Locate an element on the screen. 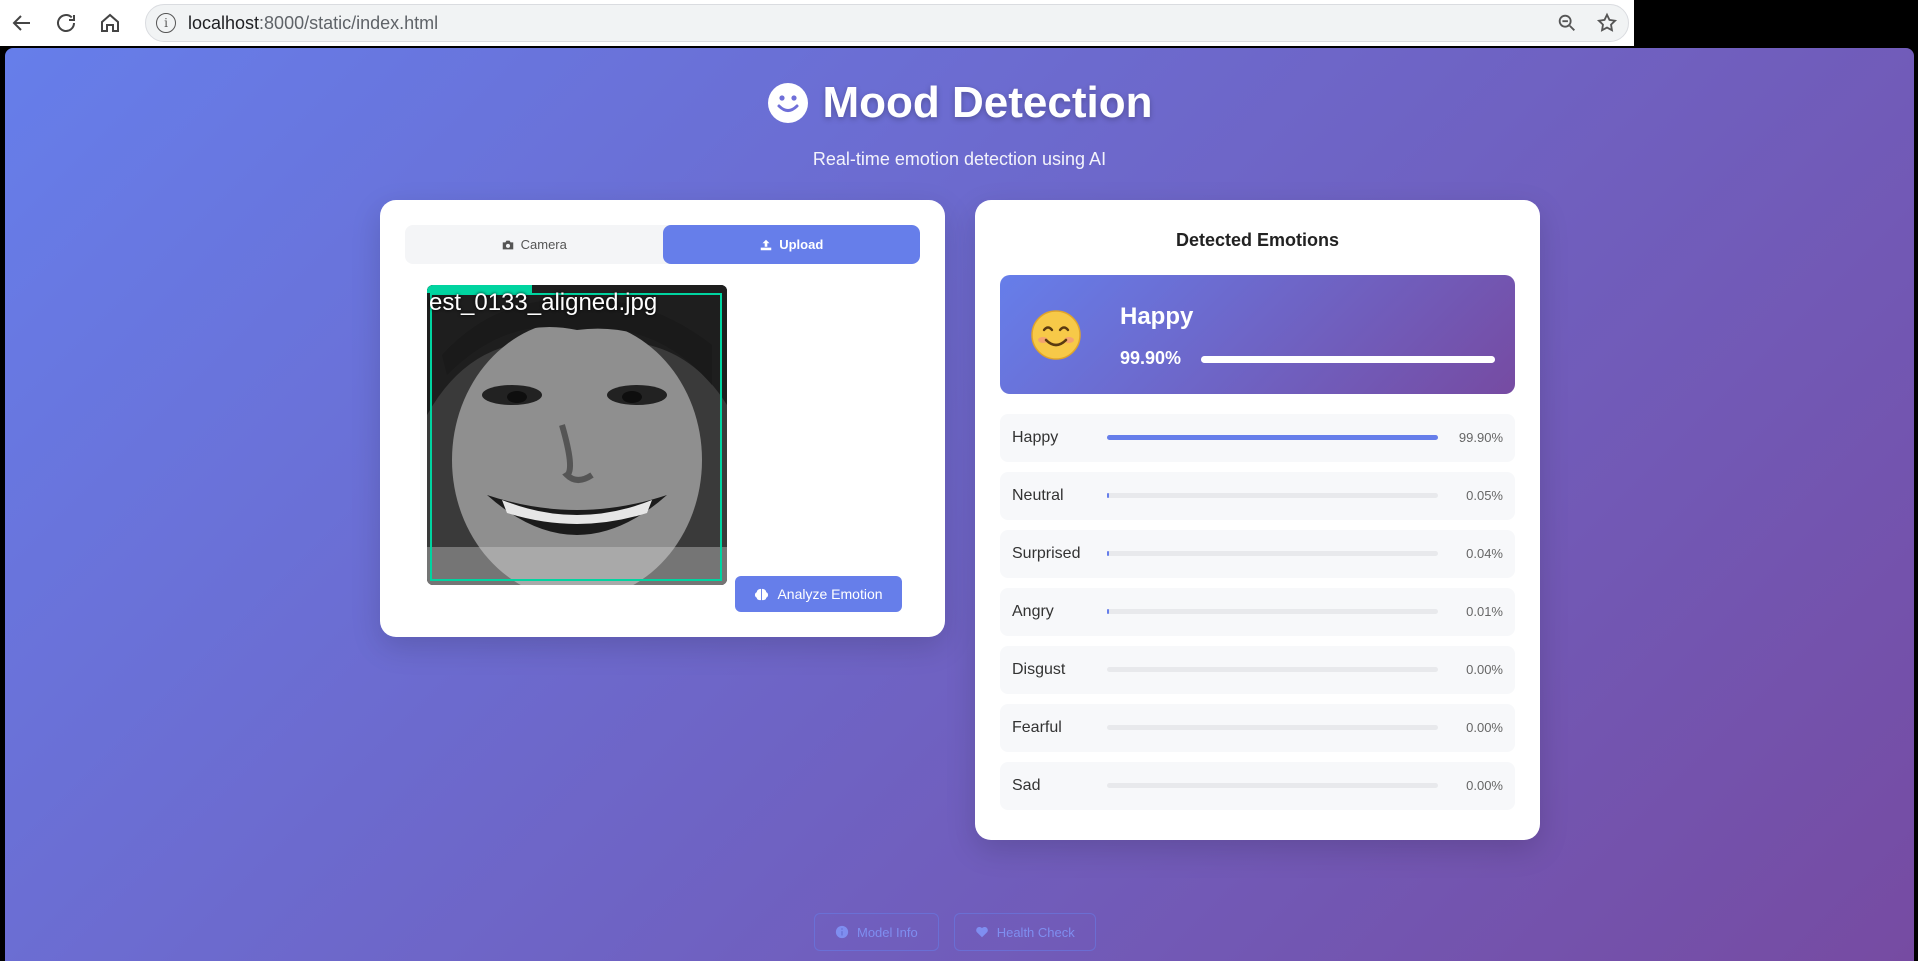  window-corner is located at coordinates (1776, 23).